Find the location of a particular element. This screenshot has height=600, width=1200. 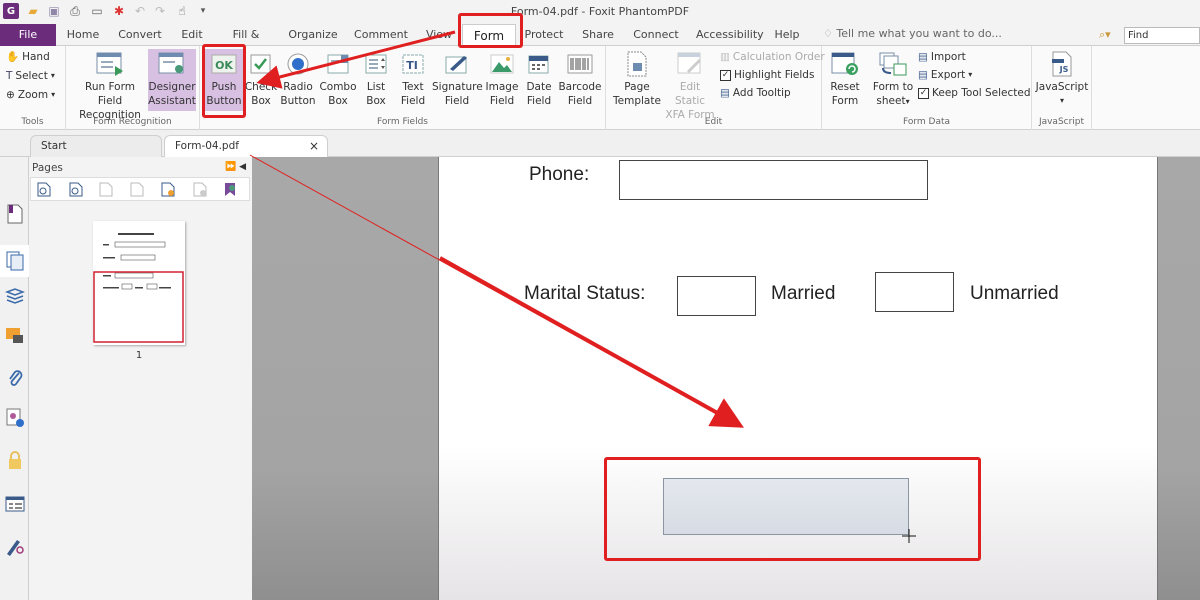

arrow-to-new-field is located at coordinates (591, 342).